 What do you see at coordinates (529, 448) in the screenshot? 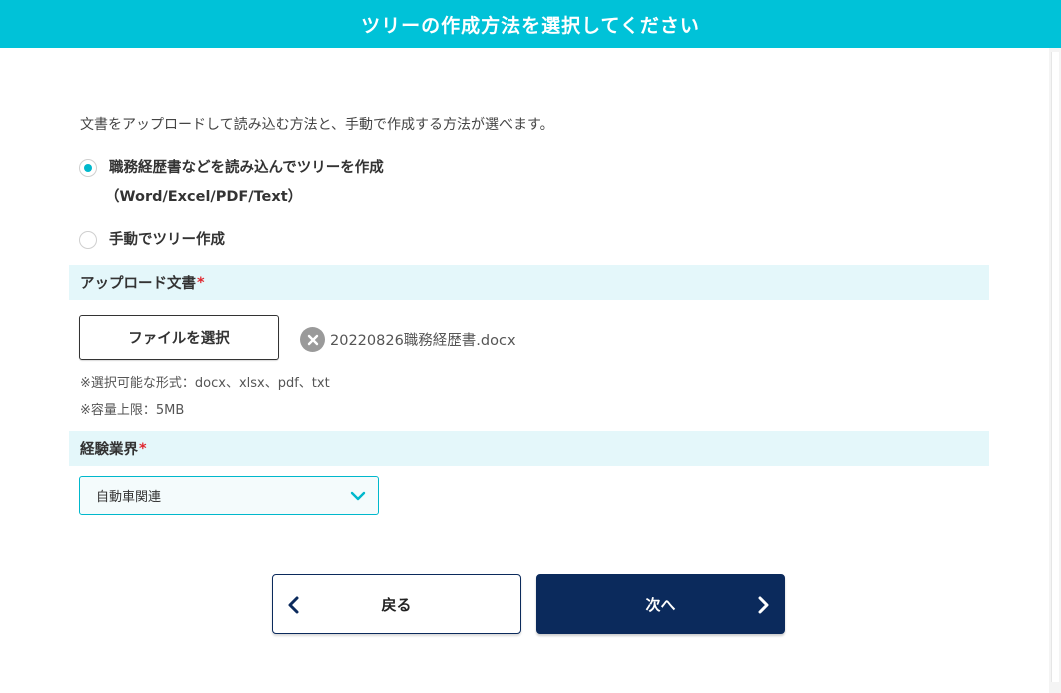
I see `industry-section-header: 経験業界 *` at bounding box center [529, 448].